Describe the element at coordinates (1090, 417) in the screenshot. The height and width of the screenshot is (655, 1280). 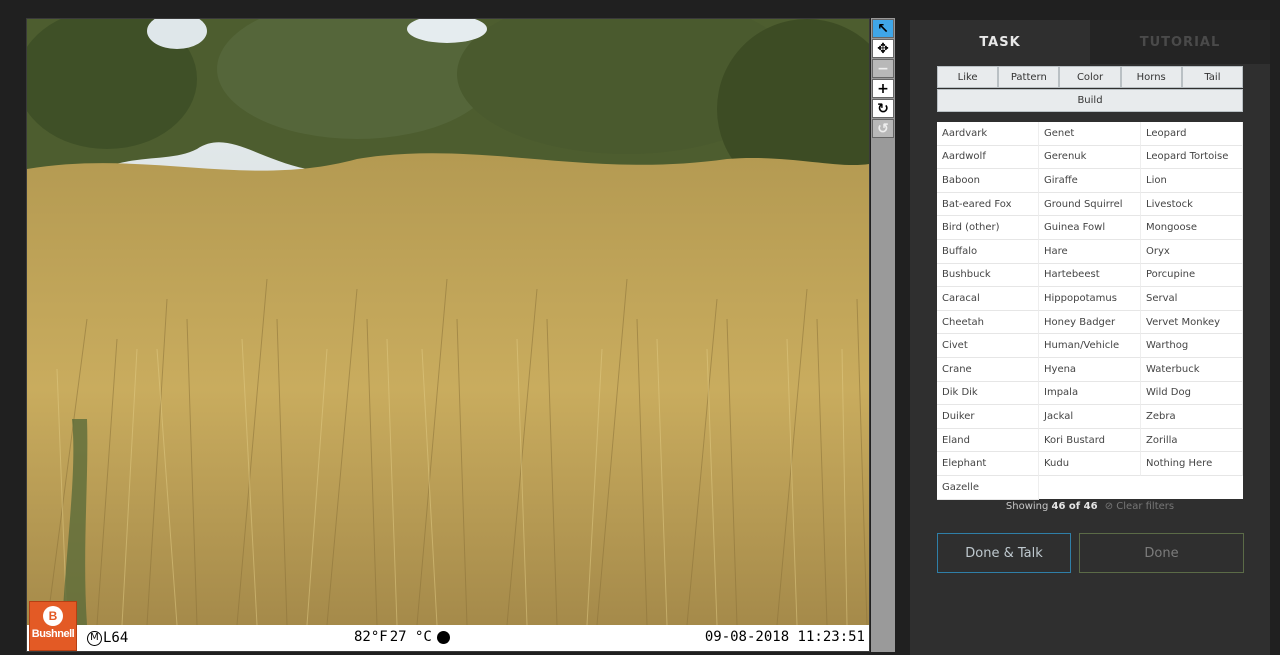
I see `species-item: Jackal` at that location.